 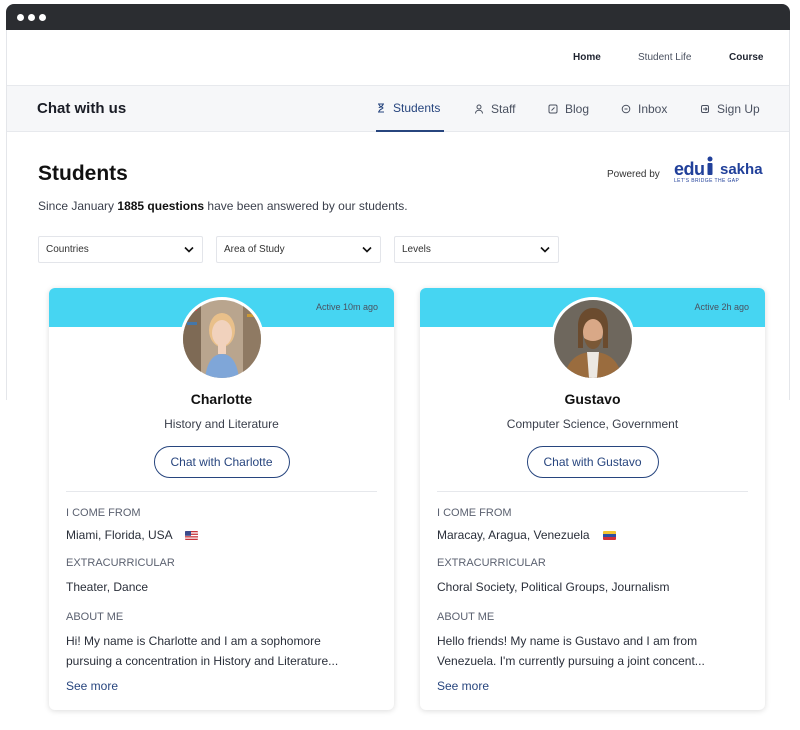 I want to click on question-count: 1885 questions, so click(x=161, y=206).